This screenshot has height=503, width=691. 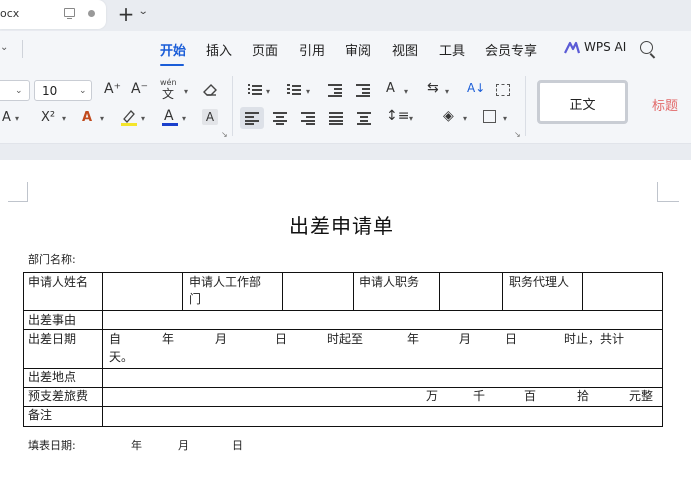 What do you see at coordinates (358, 49) in the screenshot?
I see `tab-review: 审阅` at bounding box center [358, 49].